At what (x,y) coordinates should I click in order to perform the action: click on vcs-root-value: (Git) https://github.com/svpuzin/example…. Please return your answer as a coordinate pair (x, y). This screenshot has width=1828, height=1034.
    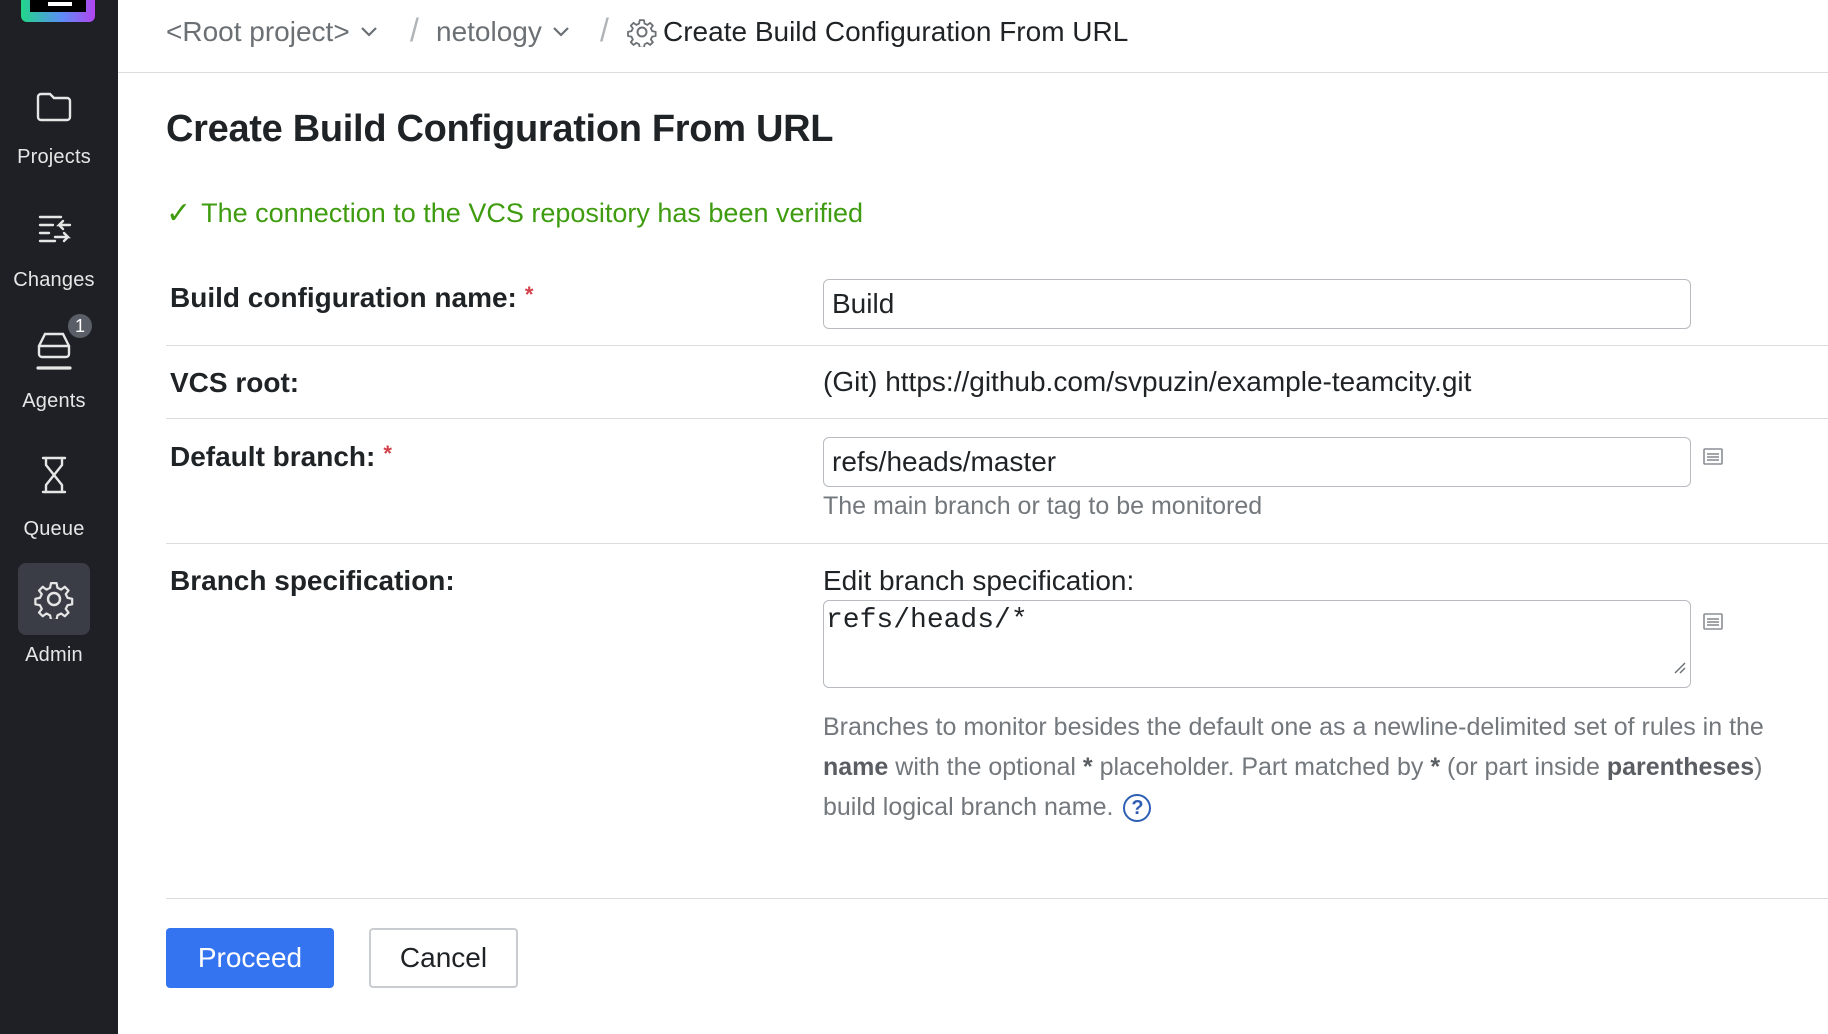
    Looking at the image, I should click on (1147, 381).